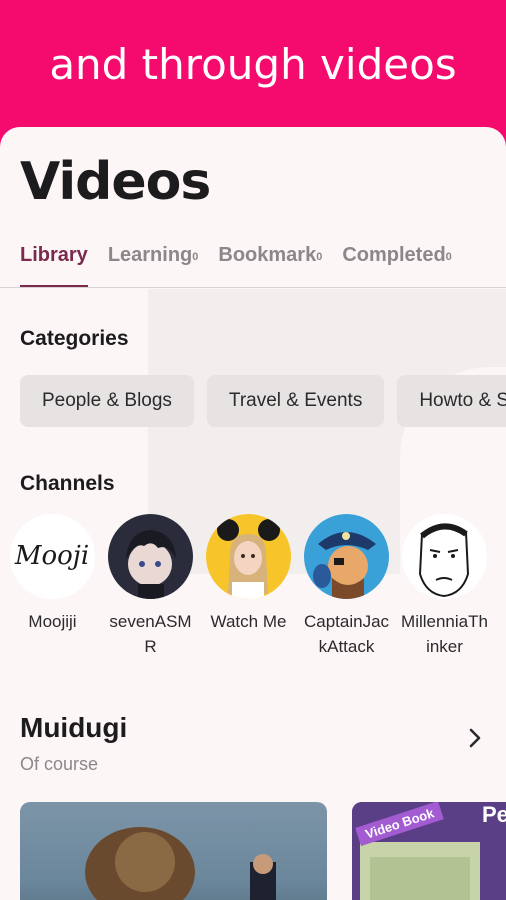  I want to click on tab-label: Completed, so click(394, 255).